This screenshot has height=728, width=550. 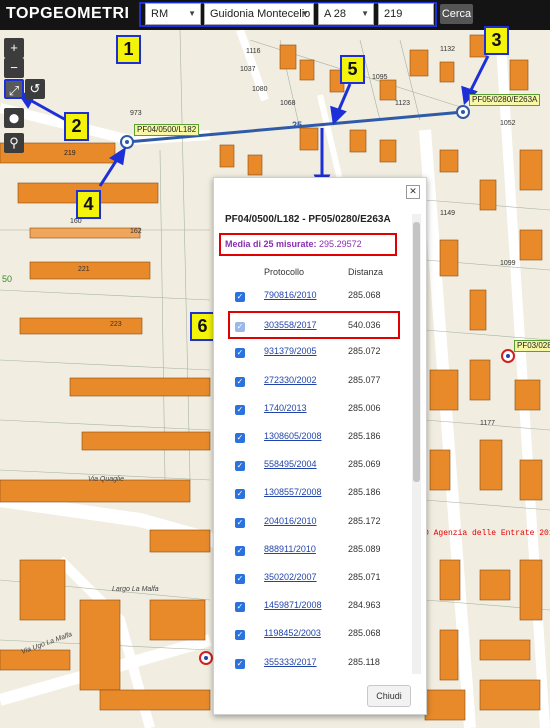 What do you see at coordinates (403, 103) in the screenshot?
I see `parcel-number: 1123` at bounding box center [403, 103].